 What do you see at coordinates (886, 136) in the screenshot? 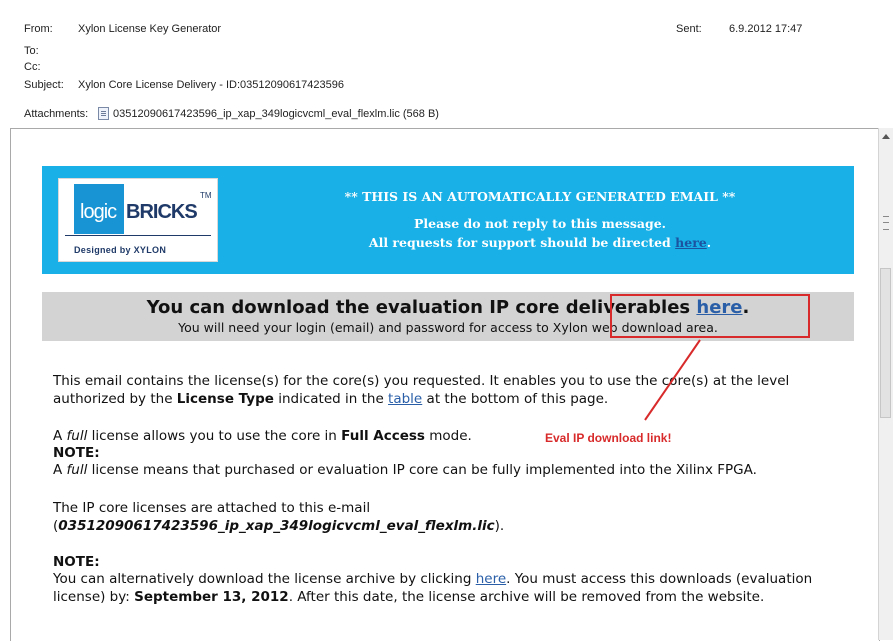
I see `scroll-up-arrow-icon` at bounding box center [886, 136].